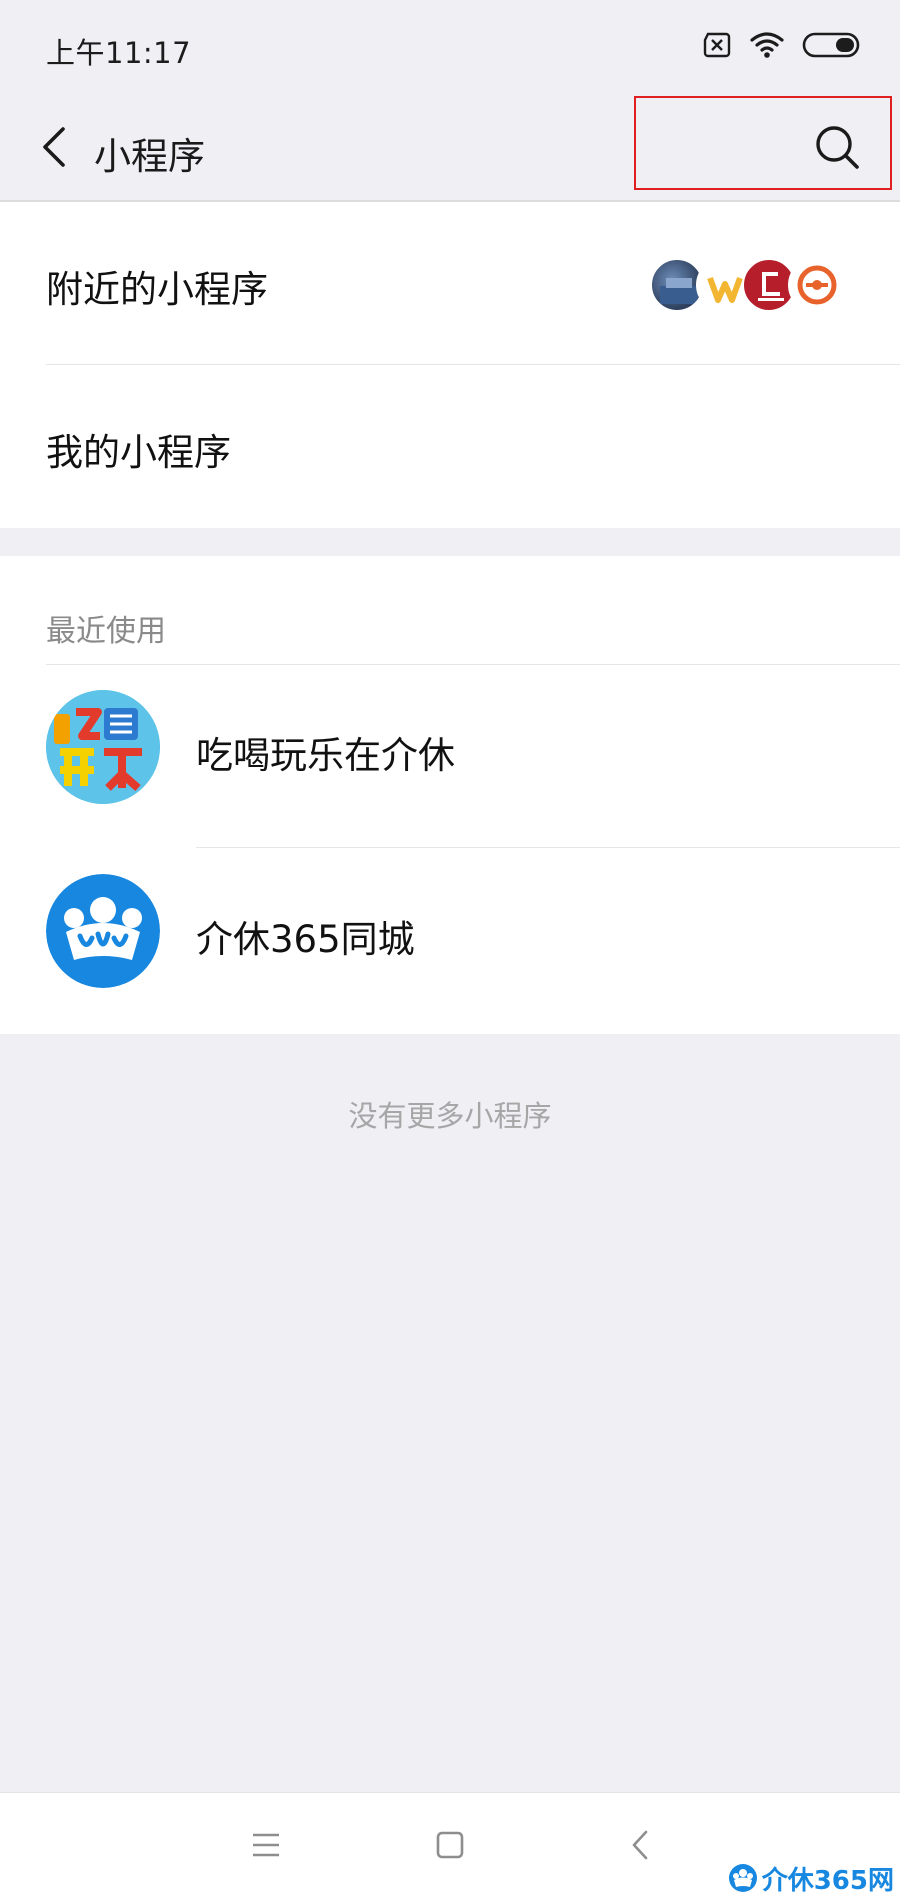  What do you see at coordinates (119, 53) in the screenshot?
I see `status-time: 上午11:17` at bounding box center [119, 53].